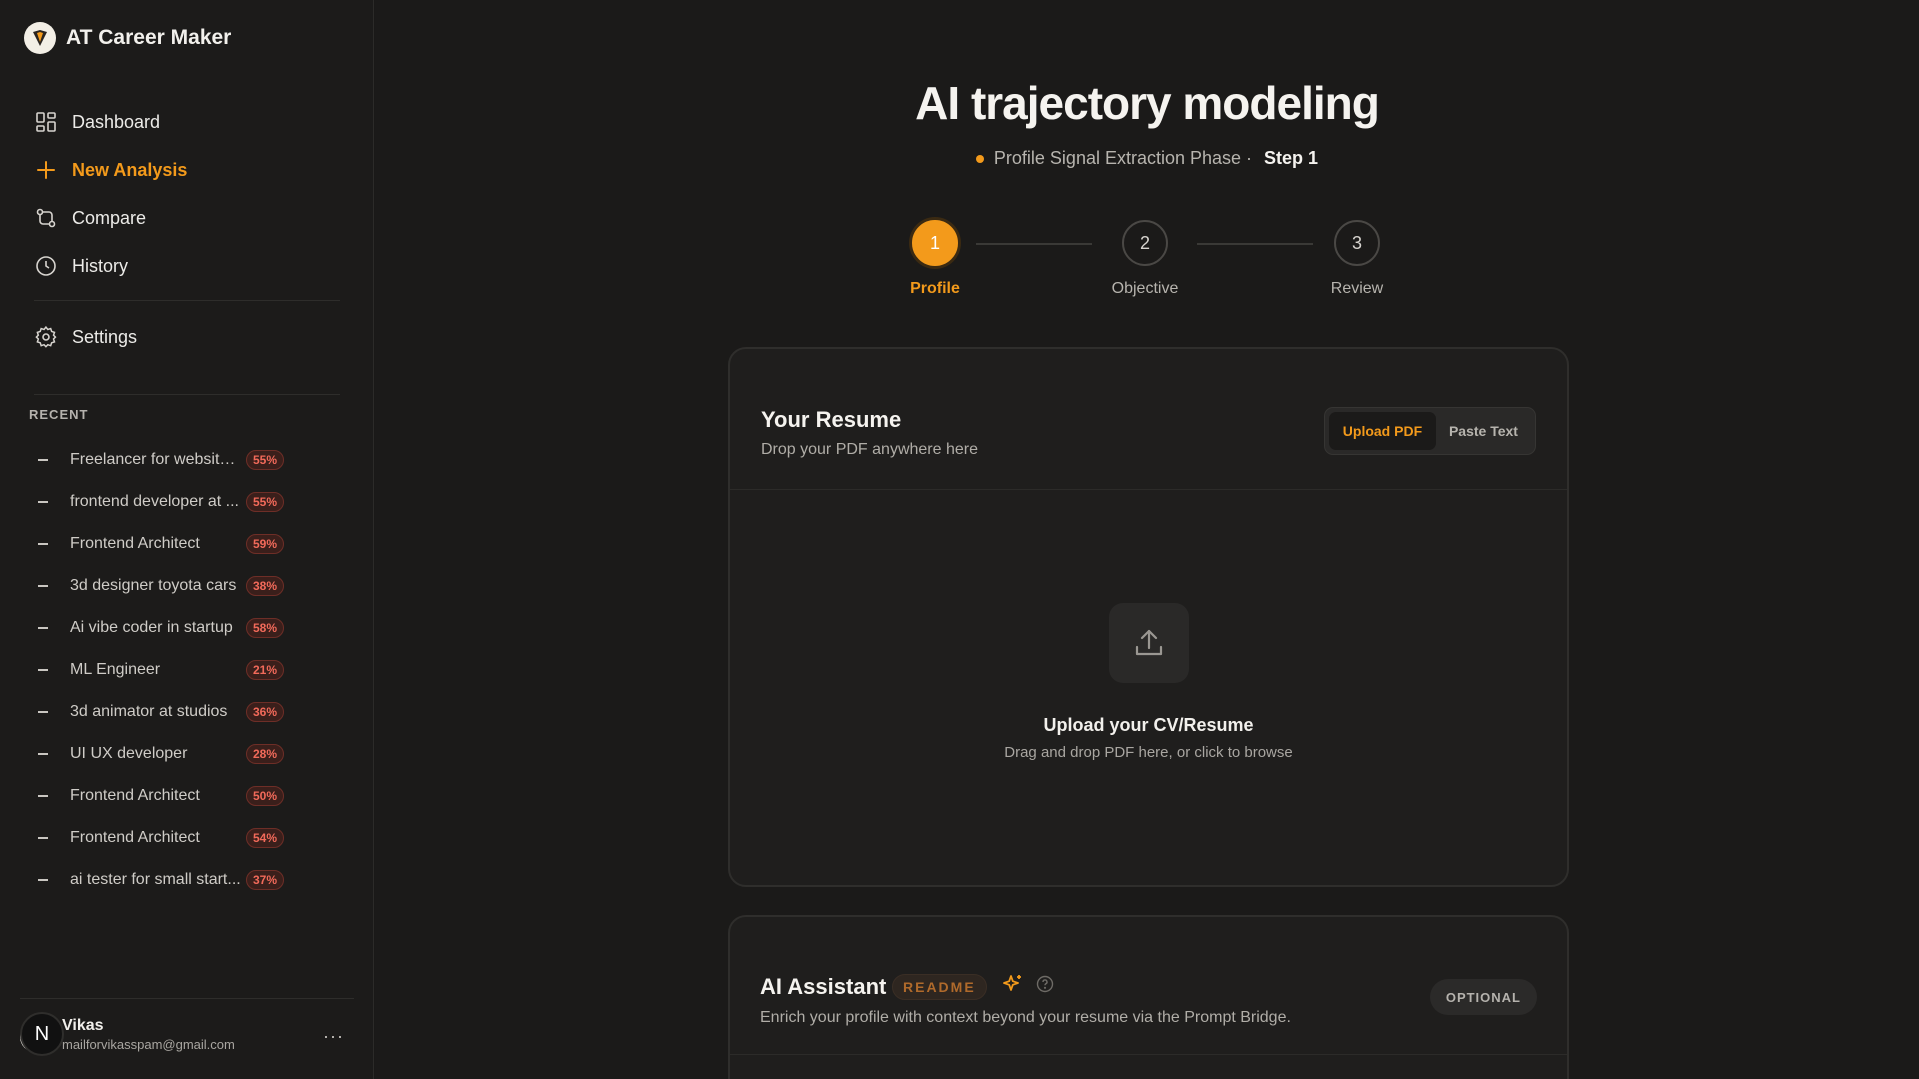  I want to click on recent-item: frontend developer at ... 55%, so click(188, 502).